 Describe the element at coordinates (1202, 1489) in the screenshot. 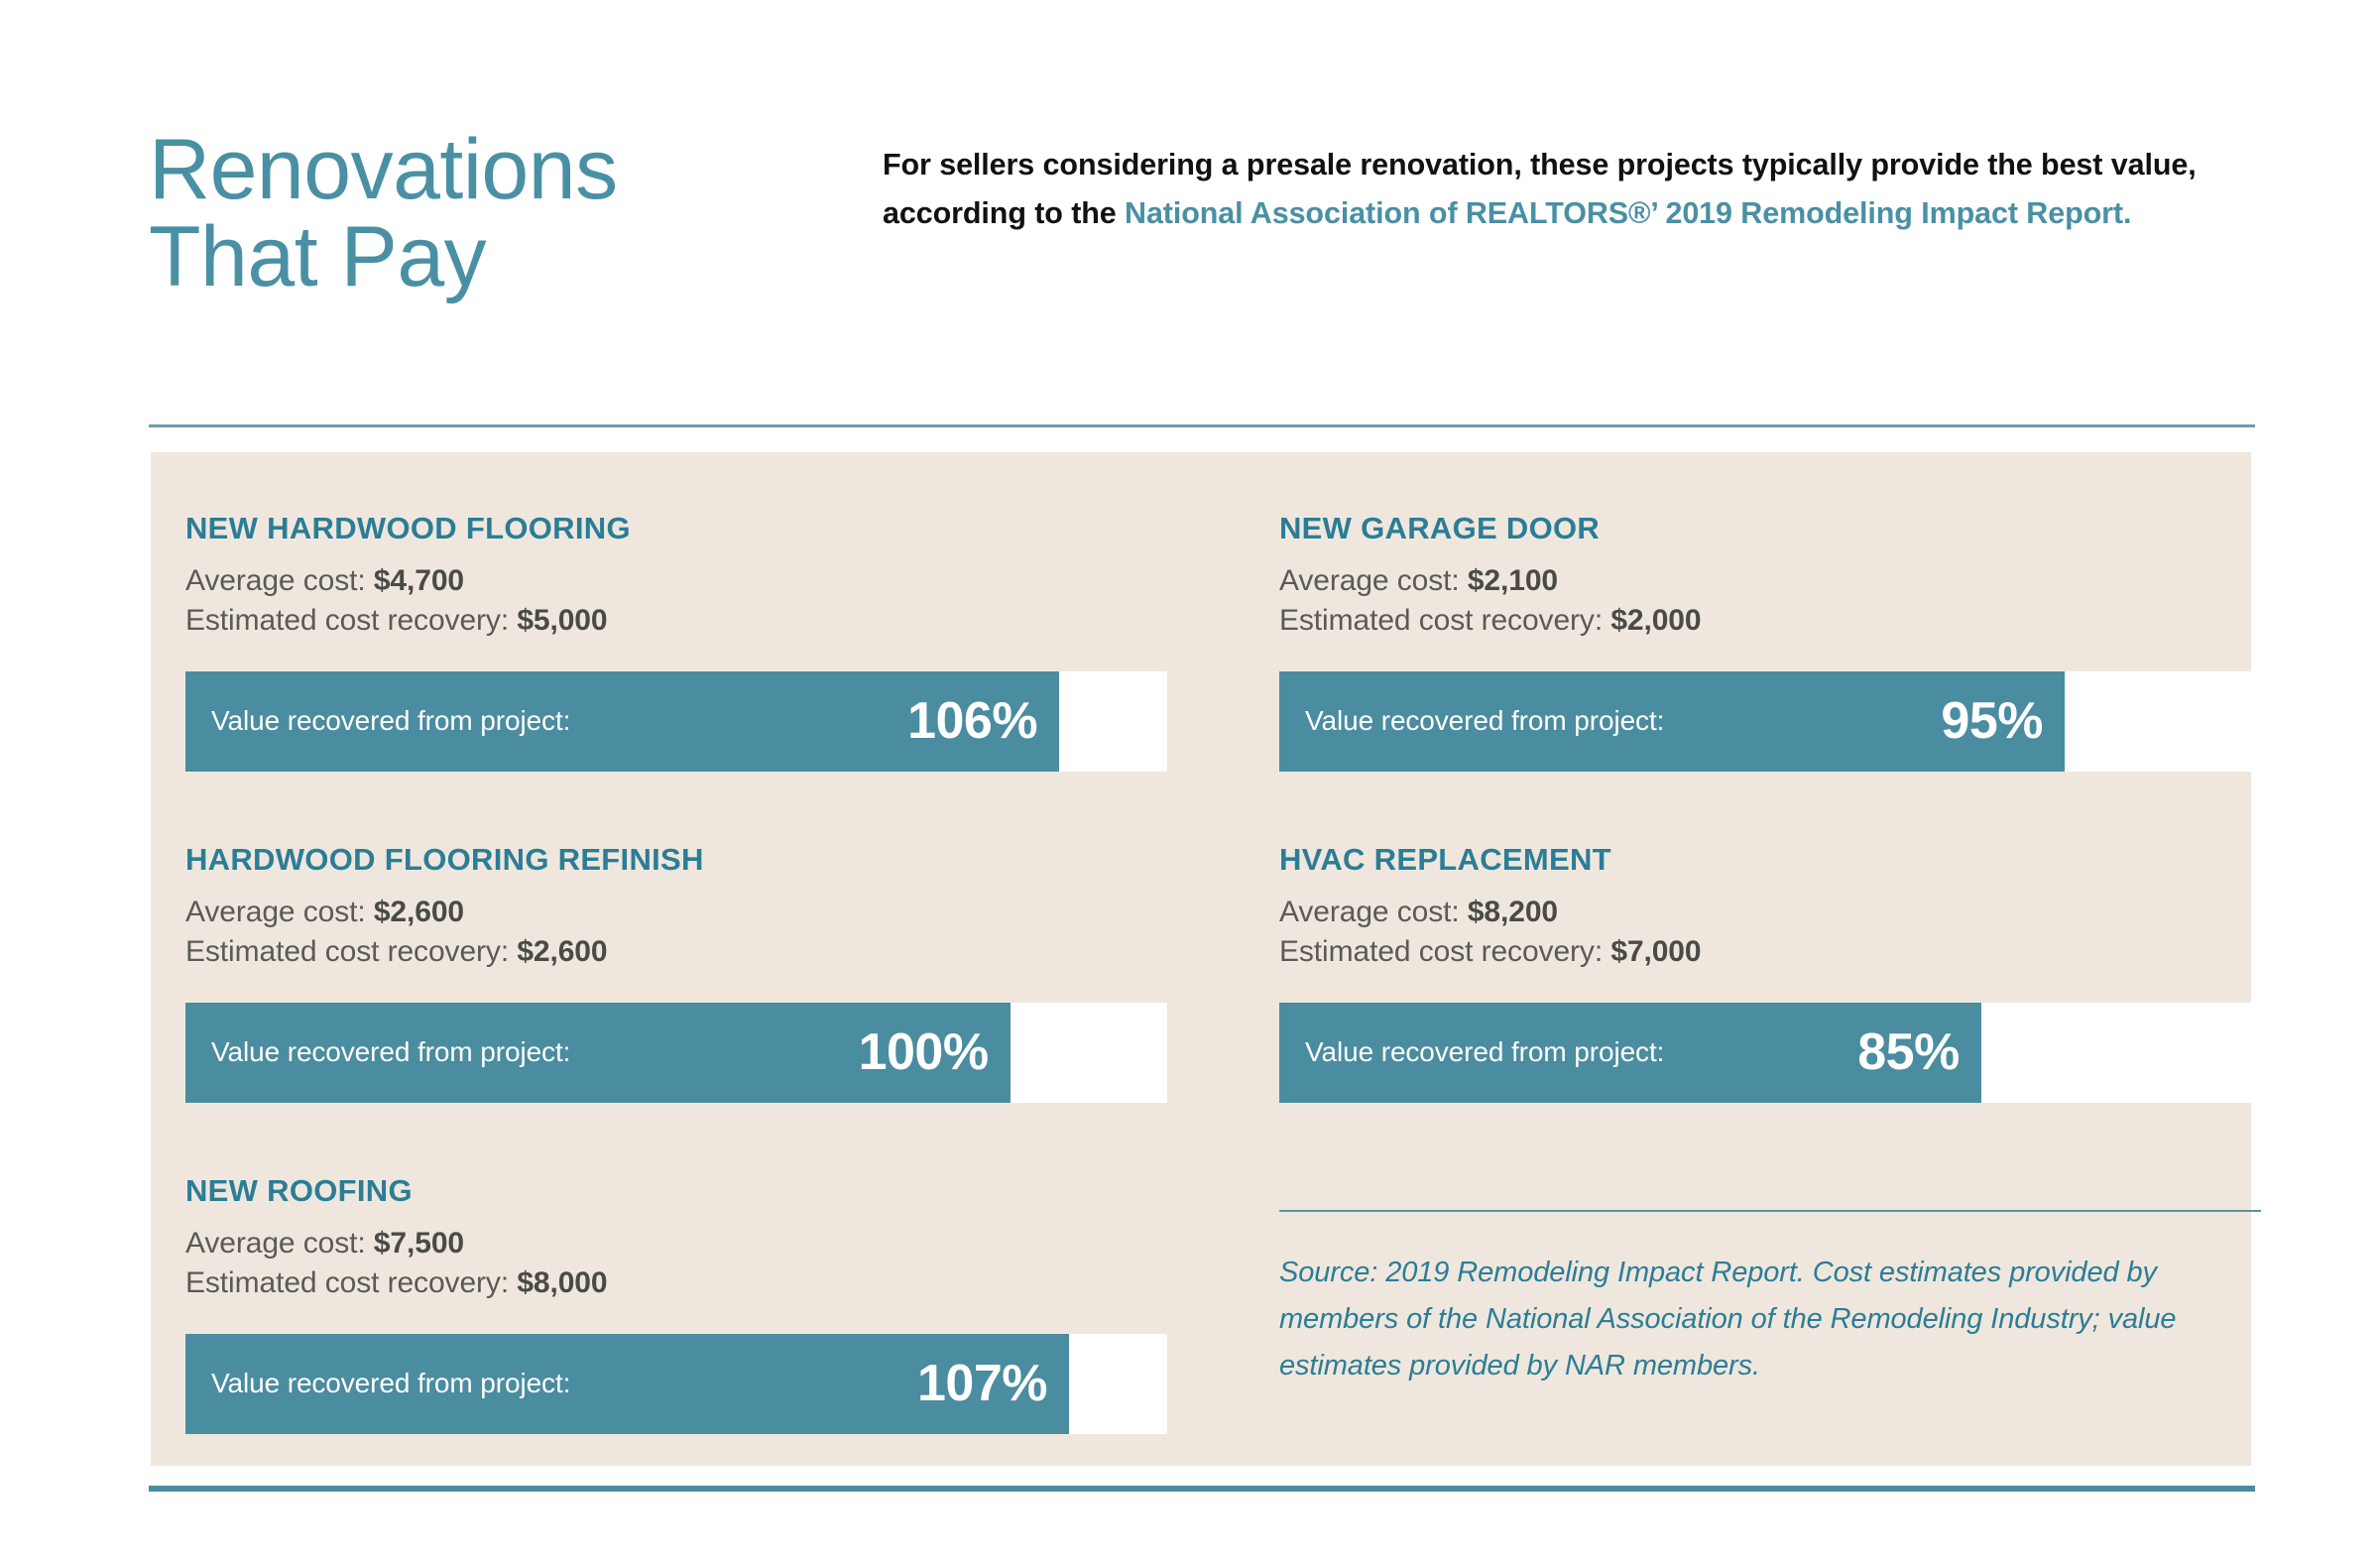

I see `divider-bottom` at that location.